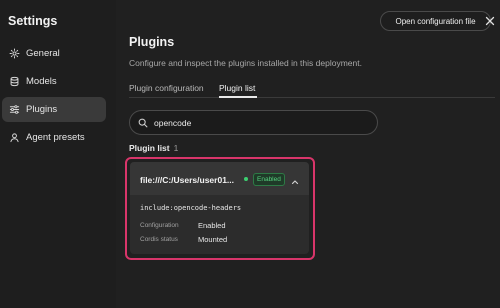  I want to click on configuration-label: Configuration, so click(159, 225).